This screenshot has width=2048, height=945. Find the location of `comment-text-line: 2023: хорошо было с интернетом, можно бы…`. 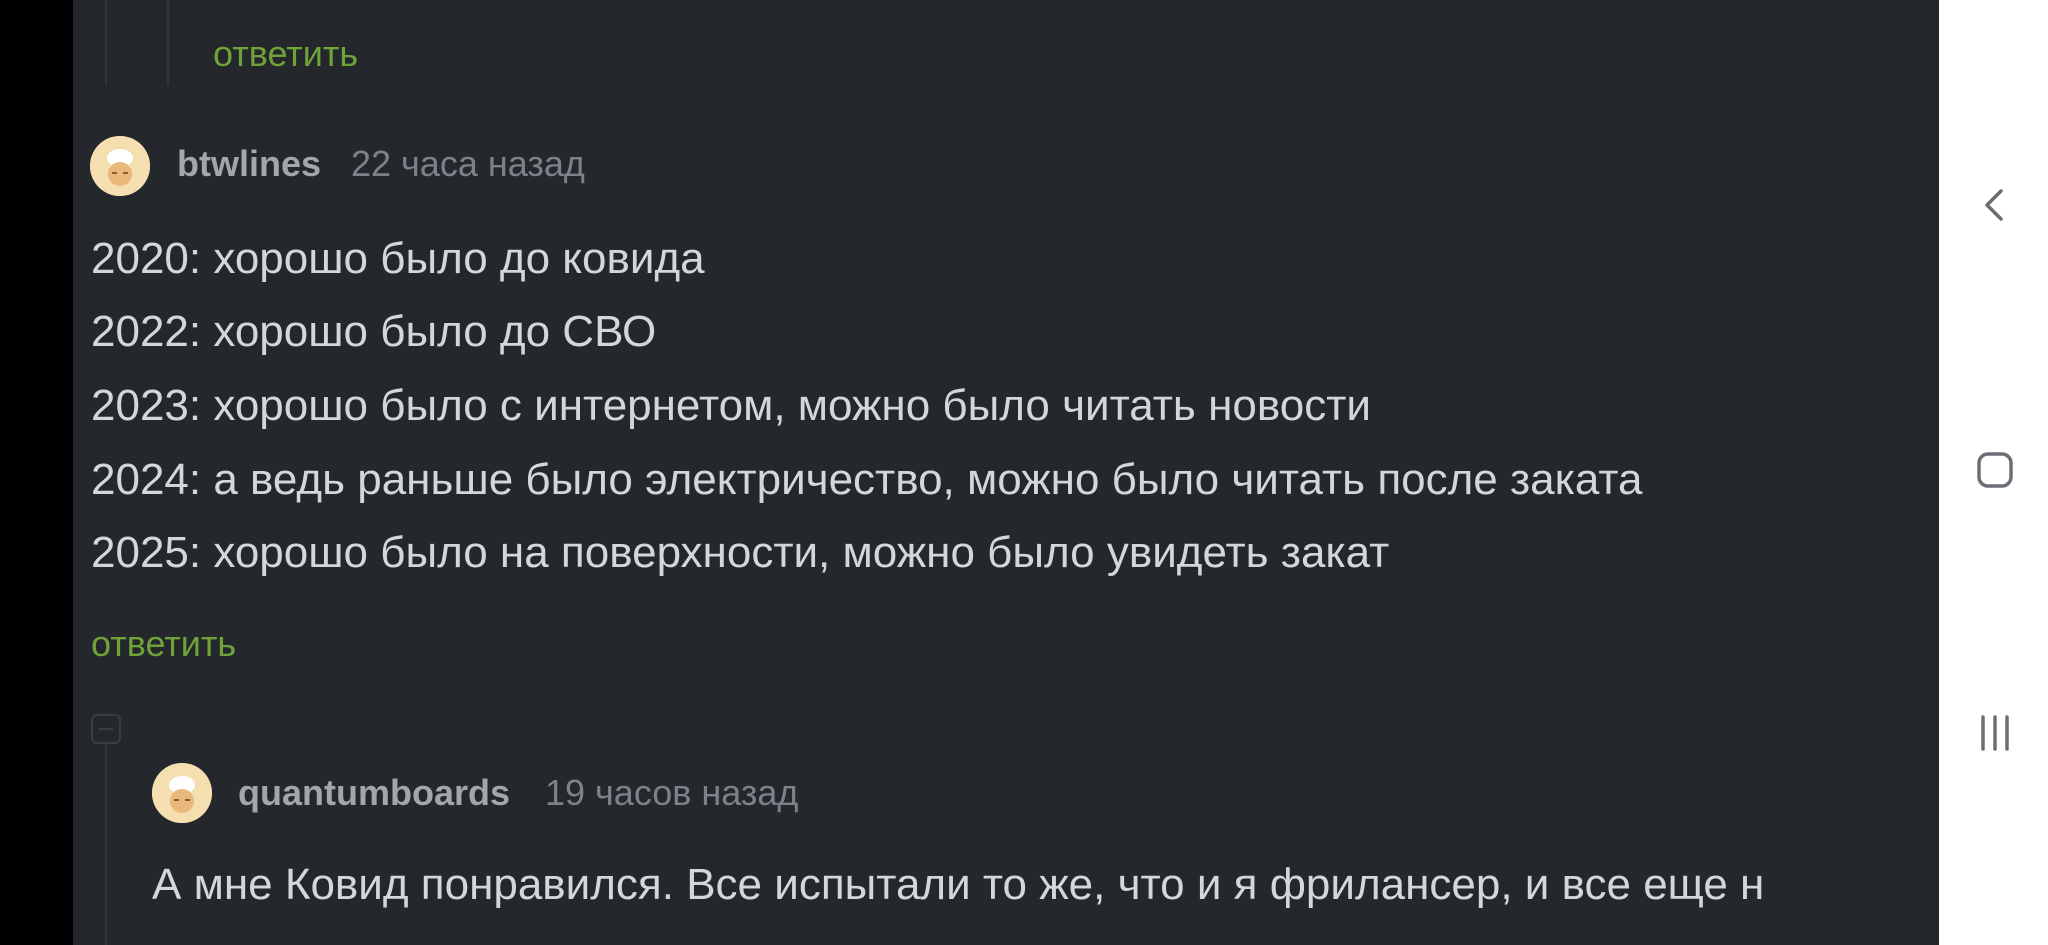

comment-text-line: 2023: хорошо было с интернетом, можно бы… is located at coordinates (731, 405).